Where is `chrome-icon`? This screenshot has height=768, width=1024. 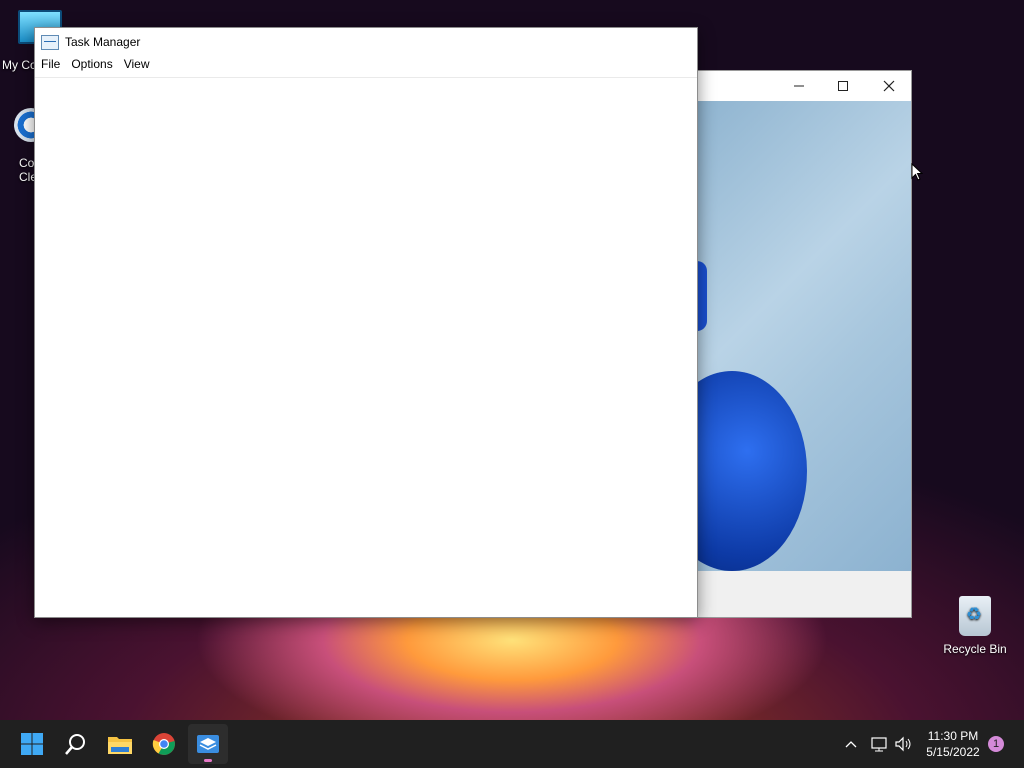
chrome-icon is located at coordinates (163, 744).